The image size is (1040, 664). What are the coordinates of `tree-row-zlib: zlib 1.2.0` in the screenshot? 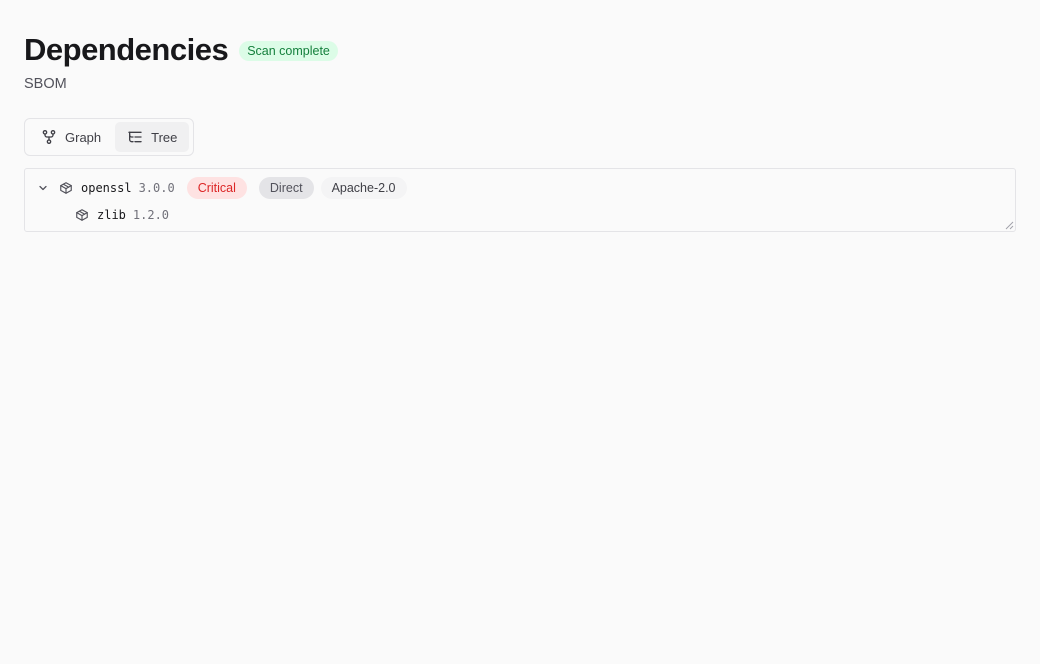 It's located at (122, 215).